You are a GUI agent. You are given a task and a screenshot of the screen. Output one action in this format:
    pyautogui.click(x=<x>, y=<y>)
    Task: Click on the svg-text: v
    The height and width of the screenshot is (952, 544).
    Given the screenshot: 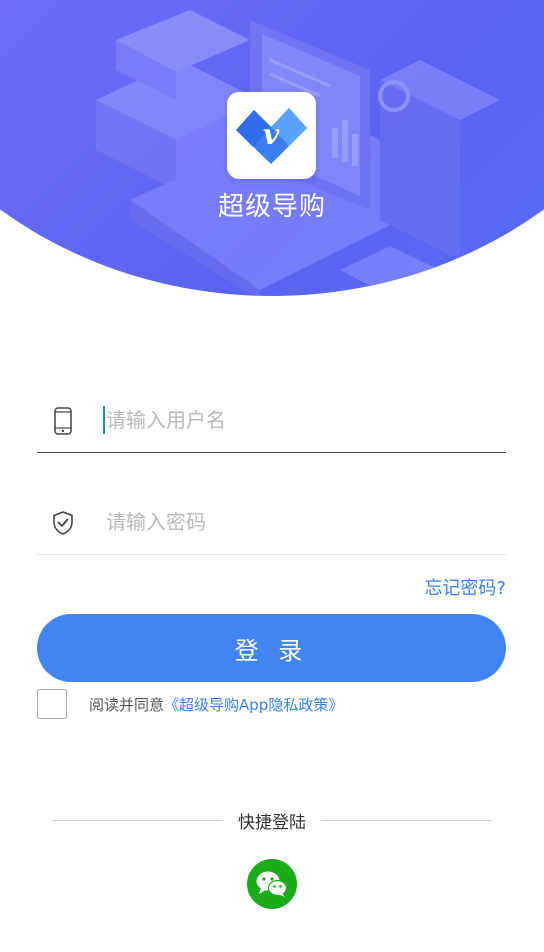 What is the action you would take?
    pyautogui.click(x=271, y=134)
    